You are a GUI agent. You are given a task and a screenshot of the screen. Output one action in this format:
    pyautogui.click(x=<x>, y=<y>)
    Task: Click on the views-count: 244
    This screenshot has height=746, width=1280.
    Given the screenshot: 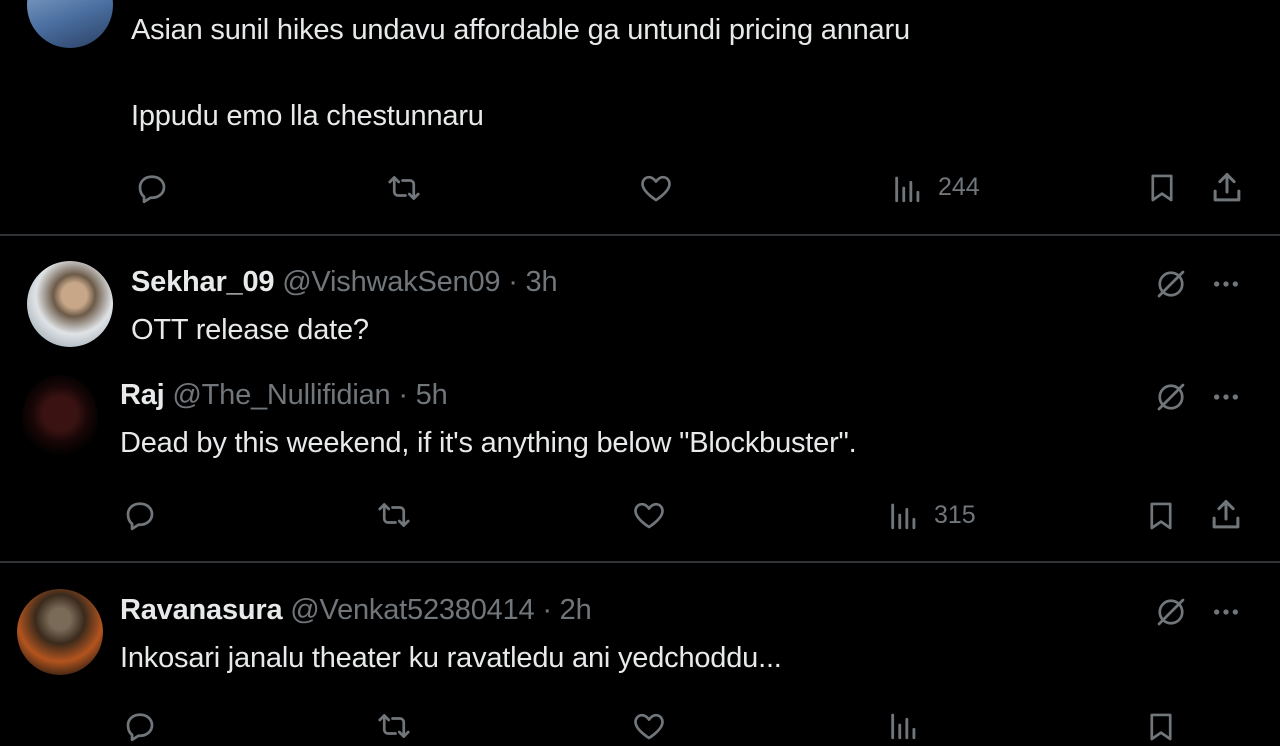 What is the action you would take?
    pyautogui.click(x=959, y=187)
    